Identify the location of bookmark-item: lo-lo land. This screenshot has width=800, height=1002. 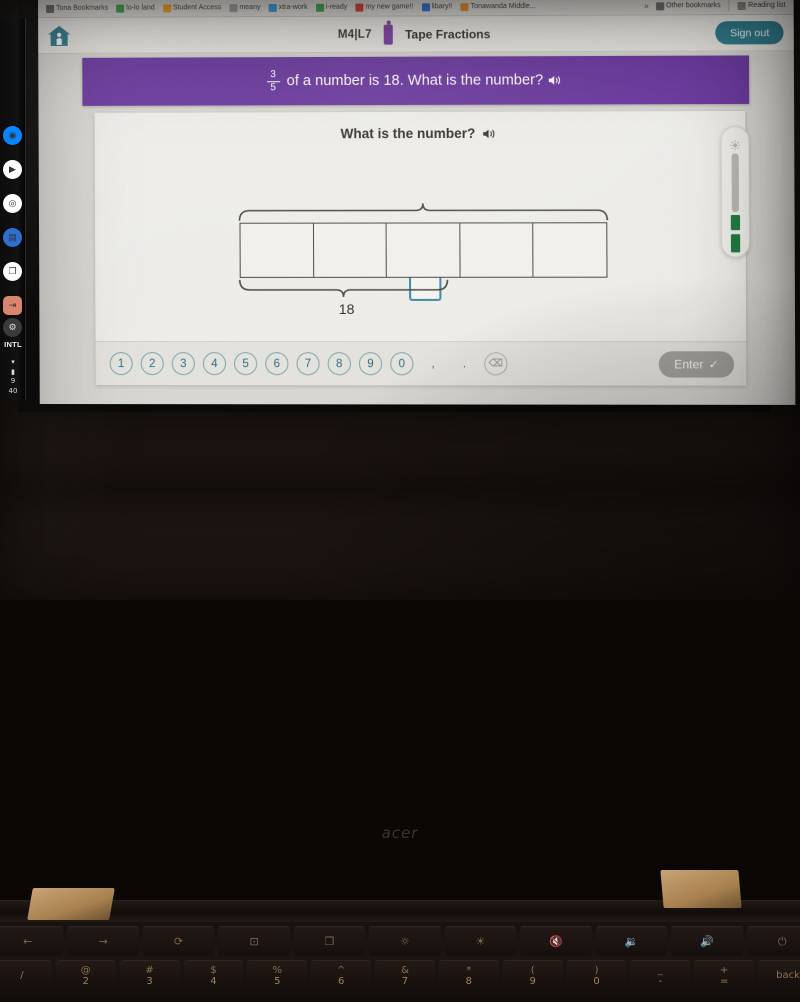
(135, 8).